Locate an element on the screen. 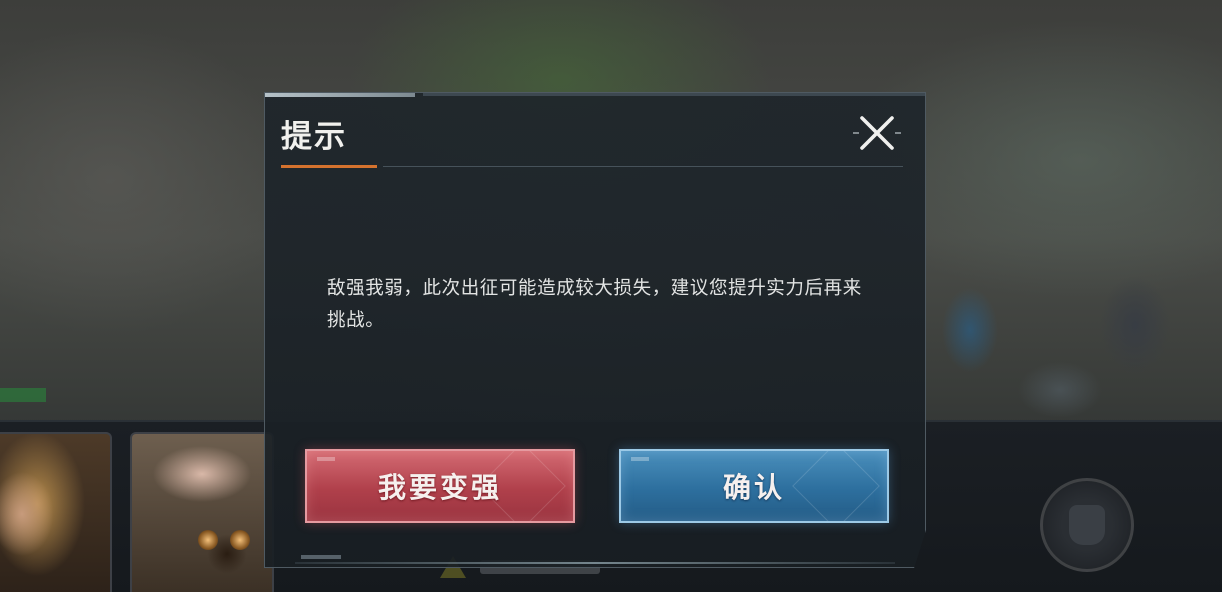 The image size is (1222, 592). dialog-bottom-tick is located at coordinates (321, 557).